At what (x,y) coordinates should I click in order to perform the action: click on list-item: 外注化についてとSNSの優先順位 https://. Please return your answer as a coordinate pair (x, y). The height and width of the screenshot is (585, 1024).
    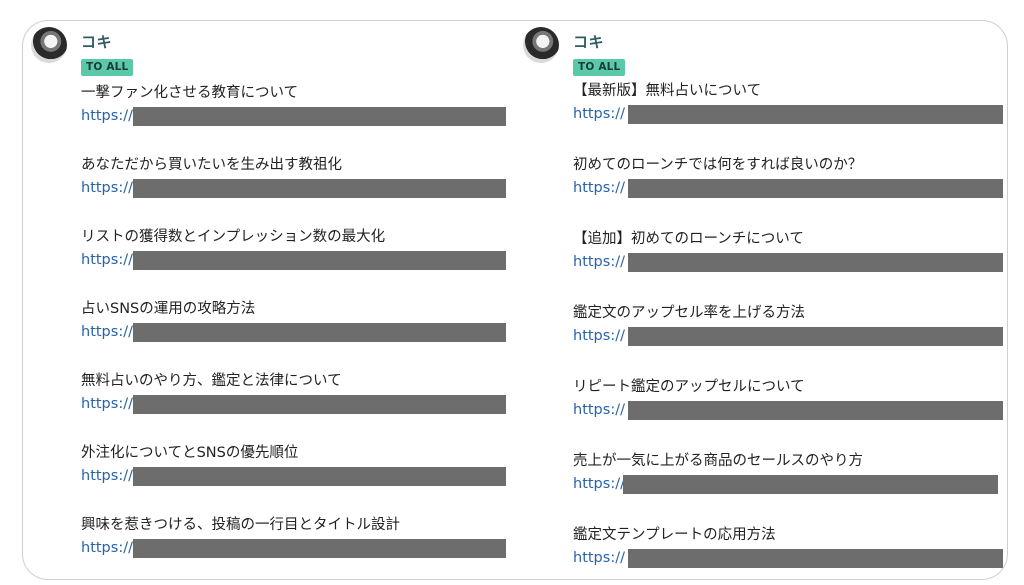
    Looking at the image, I should click on (296, 464).